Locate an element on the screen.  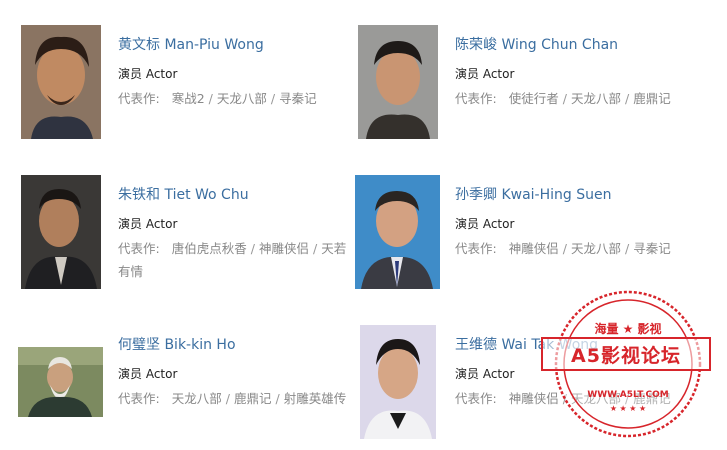
actor-name-link: 黄文标 Man-Piu Wong is located at coordinates (191, 44).